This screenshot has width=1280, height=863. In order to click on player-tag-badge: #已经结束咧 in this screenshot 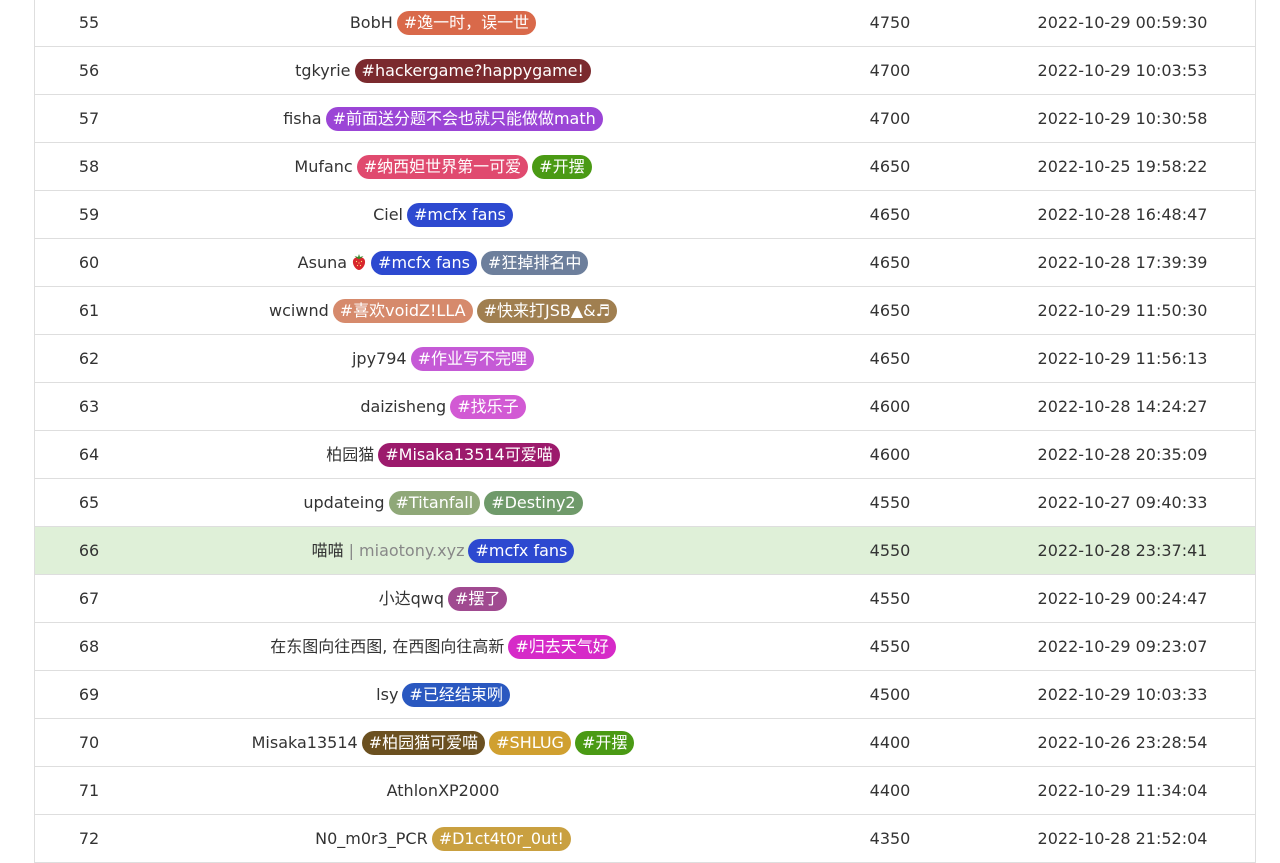, I will do `click(456, 694)`.